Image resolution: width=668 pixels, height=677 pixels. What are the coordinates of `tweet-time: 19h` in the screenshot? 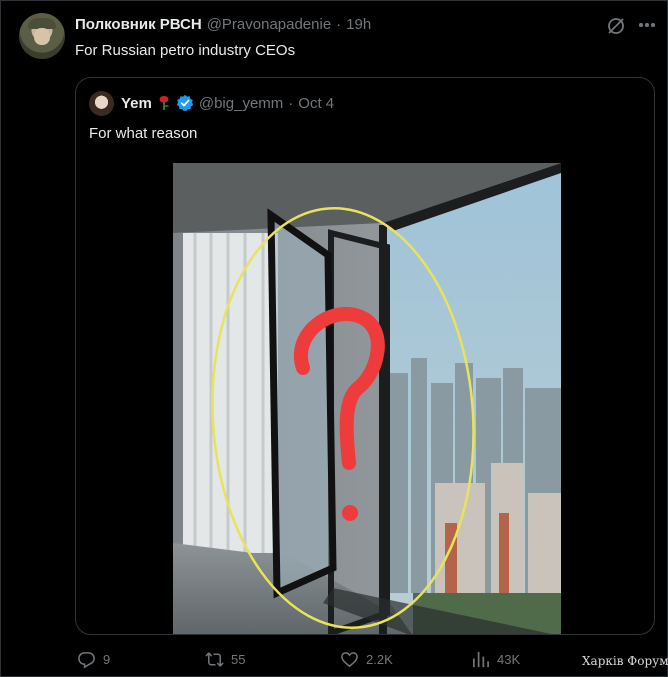 It's located at (358, 24).